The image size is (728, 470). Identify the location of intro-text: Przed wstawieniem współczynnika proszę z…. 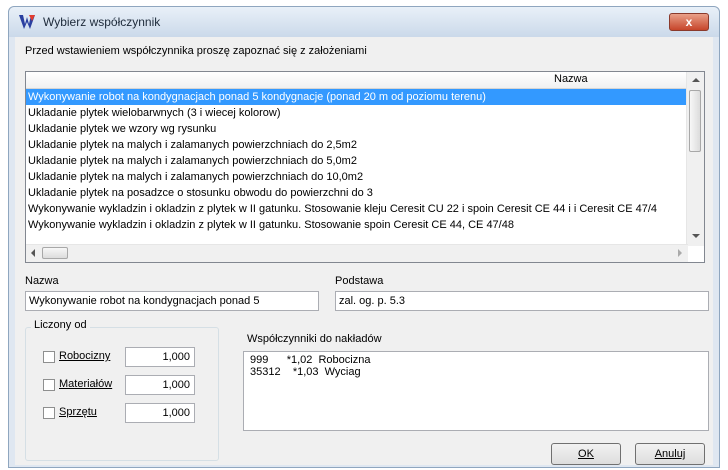
(196, 51).